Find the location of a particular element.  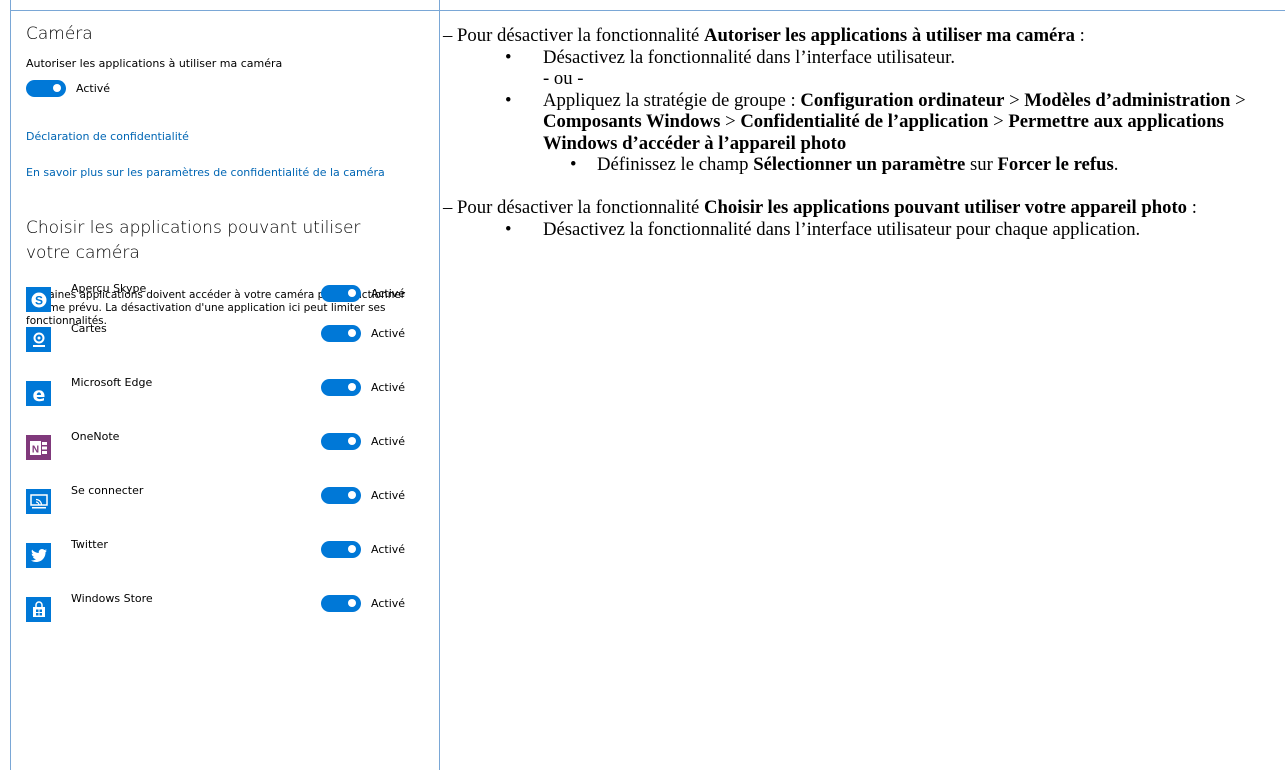

app-row-twitter: Twitter Activé is located at coordinates (221, 554).